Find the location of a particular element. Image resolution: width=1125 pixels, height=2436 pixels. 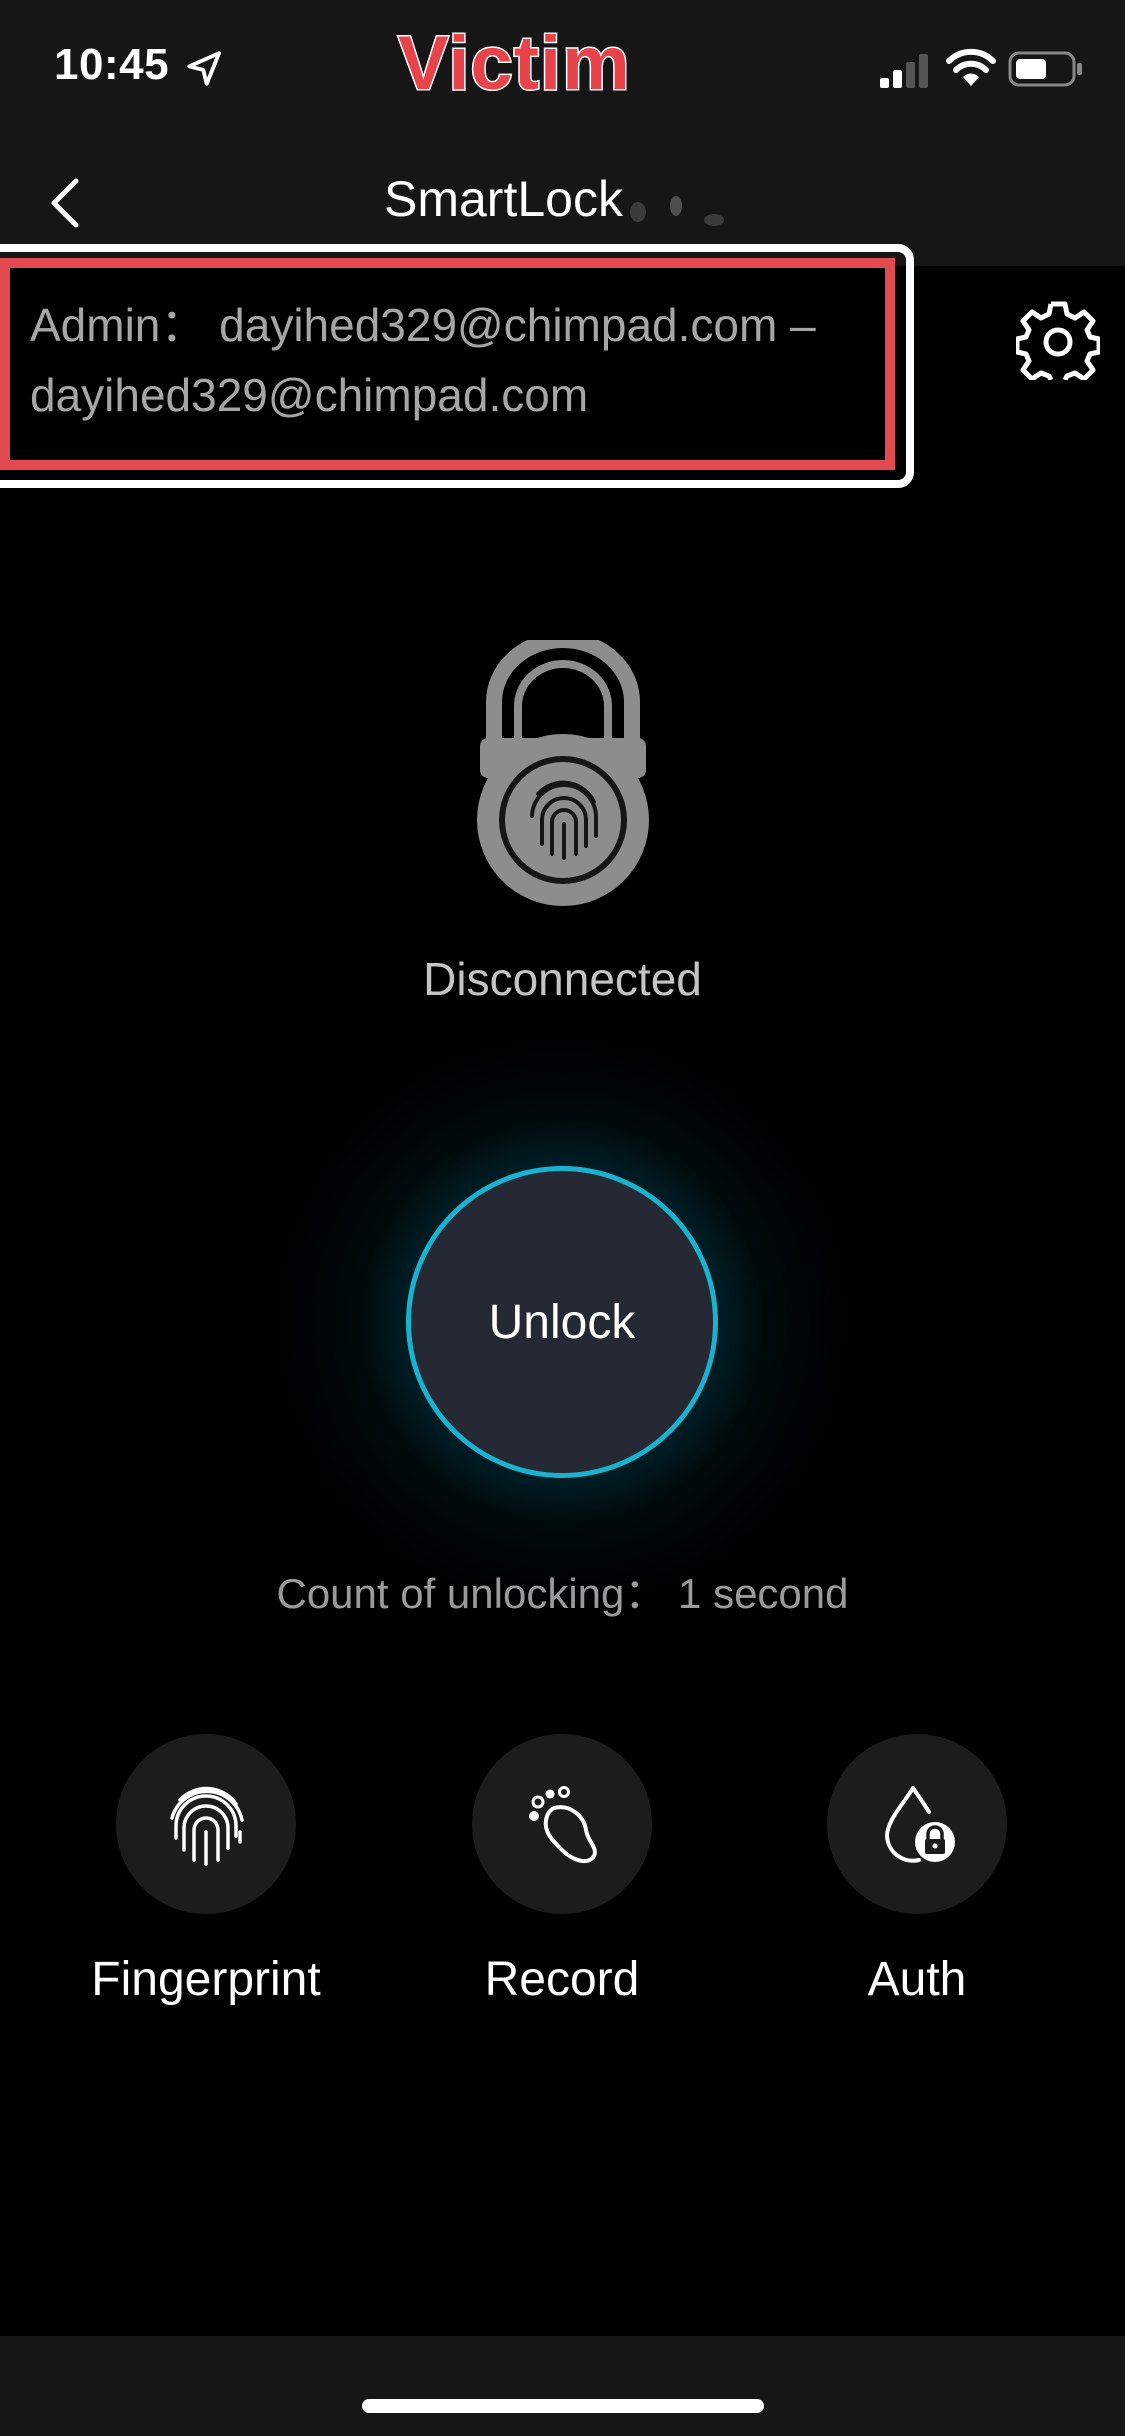

gear-icon is located at coordinates (1058, 341).